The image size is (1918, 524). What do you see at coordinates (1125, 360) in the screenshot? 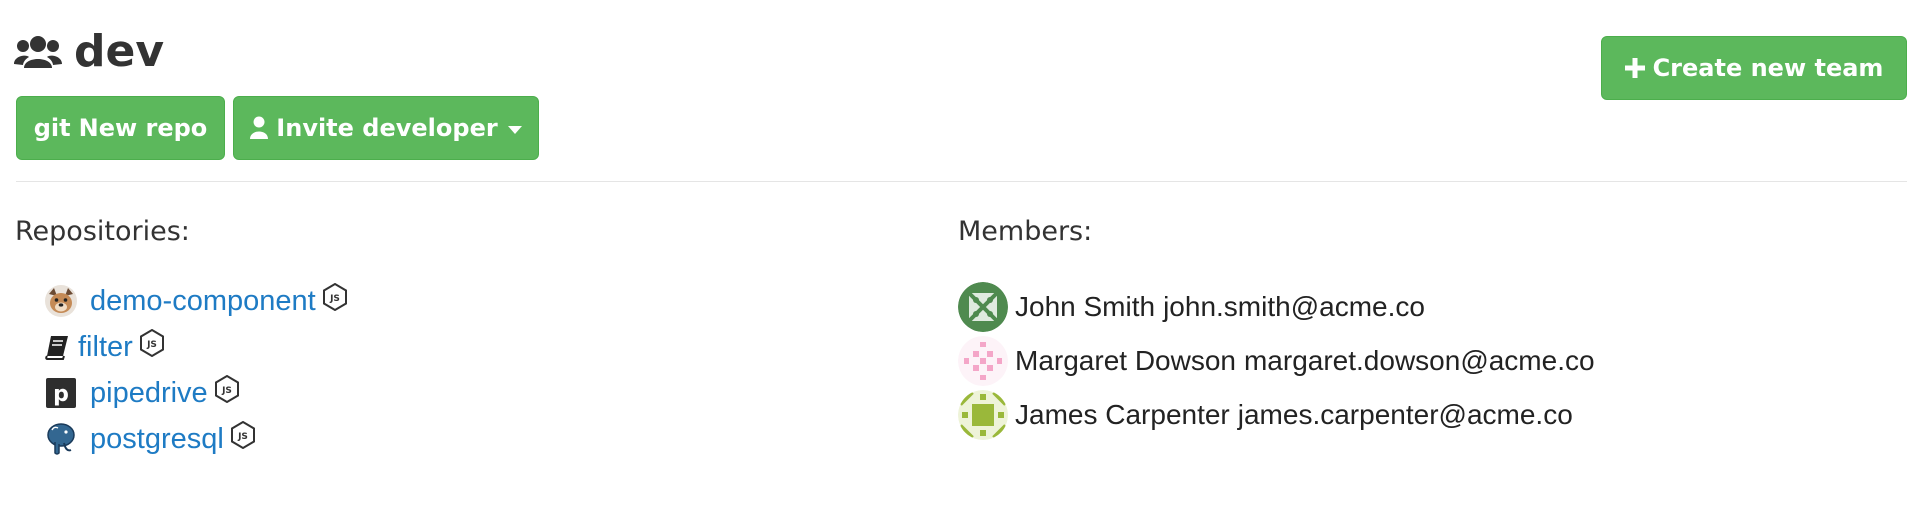
I see `member-name: Margaret Dowson` at bounding box center [1125, 360].